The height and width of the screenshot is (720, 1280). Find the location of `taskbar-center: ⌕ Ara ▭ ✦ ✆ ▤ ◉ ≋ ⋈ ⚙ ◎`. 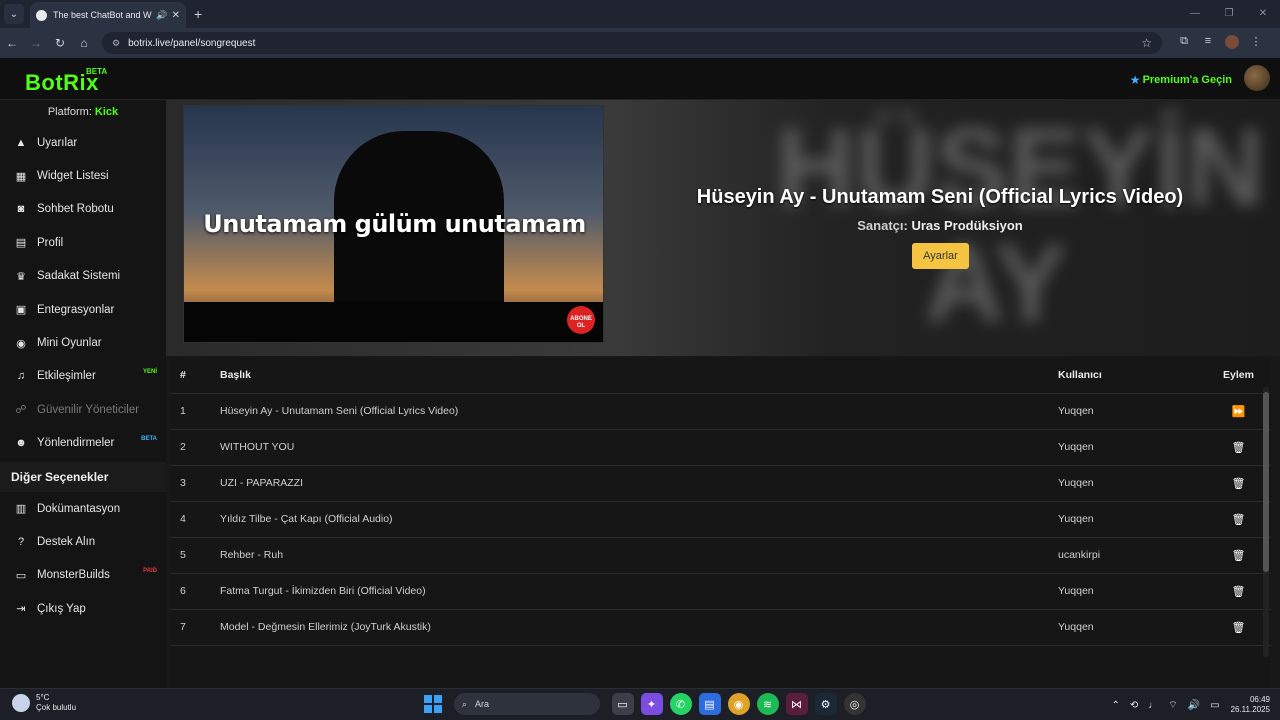

taskbar-center: ⌕ Ara ▭ ✦ ✆ ▤ ◉ ≋ ⋈ ⚙ ◎ is located at coordinates (646, 704).